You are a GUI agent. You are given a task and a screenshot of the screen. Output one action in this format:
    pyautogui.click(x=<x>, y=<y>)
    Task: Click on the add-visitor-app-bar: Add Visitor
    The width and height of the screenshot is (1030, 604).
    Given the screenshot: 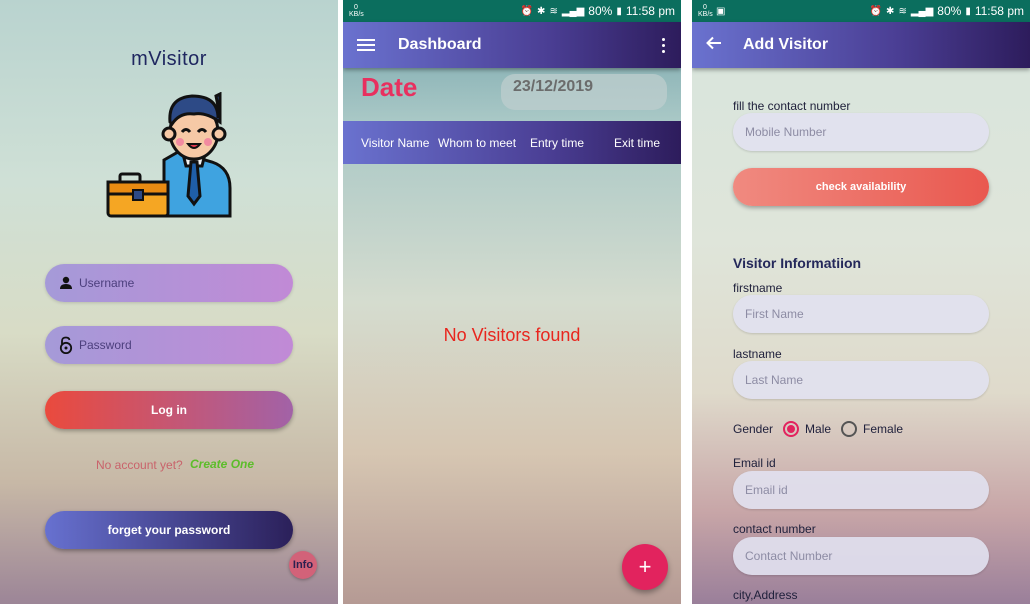 What is the action you would take?
    pyautogui.click(x=861, y=45)
    